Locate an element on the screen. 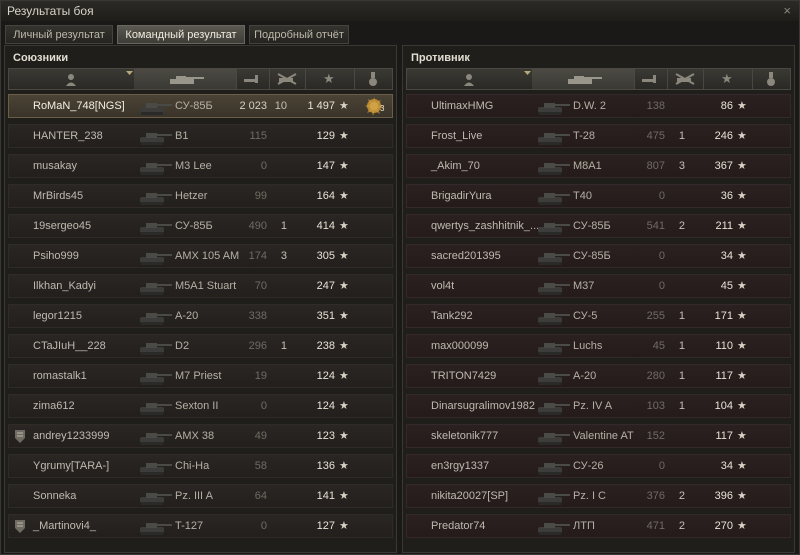 Image resolution: width=800 pixels, height=555 pixels. xp-value: 34 is located at coordinates (726, 466).